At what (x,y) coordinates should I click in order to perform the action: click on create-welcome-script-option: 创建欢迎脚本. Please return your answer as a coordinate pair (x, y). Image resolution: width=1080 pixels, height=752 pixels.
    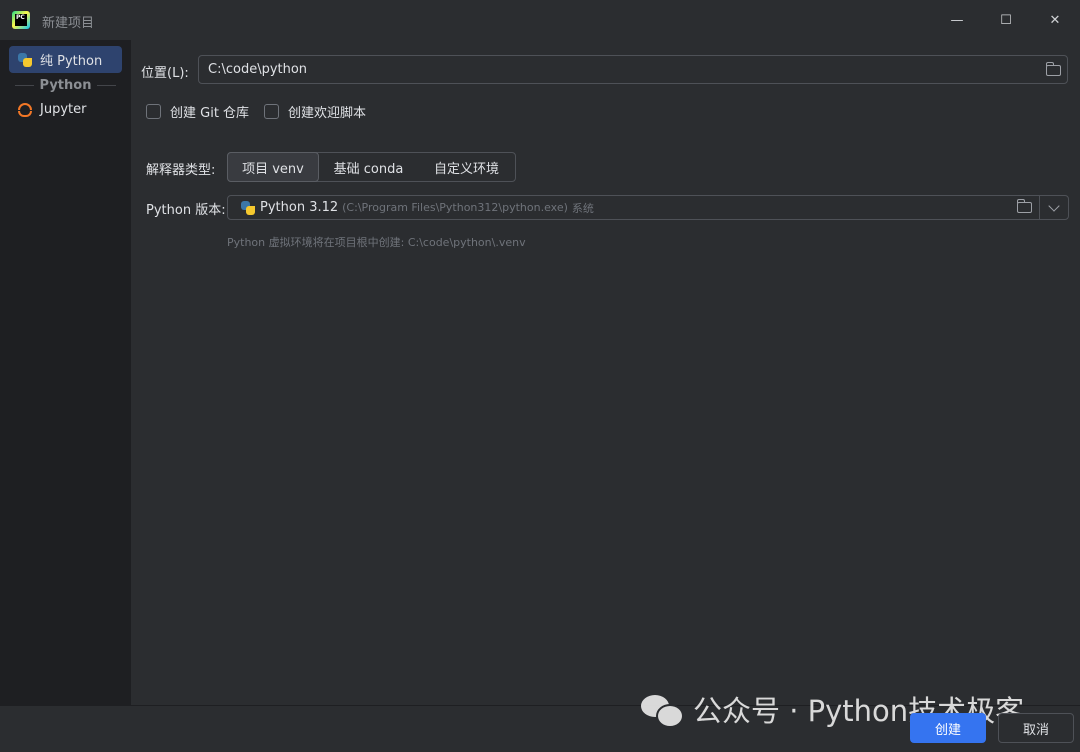
    Looking at the image, I should click on (315, 111).